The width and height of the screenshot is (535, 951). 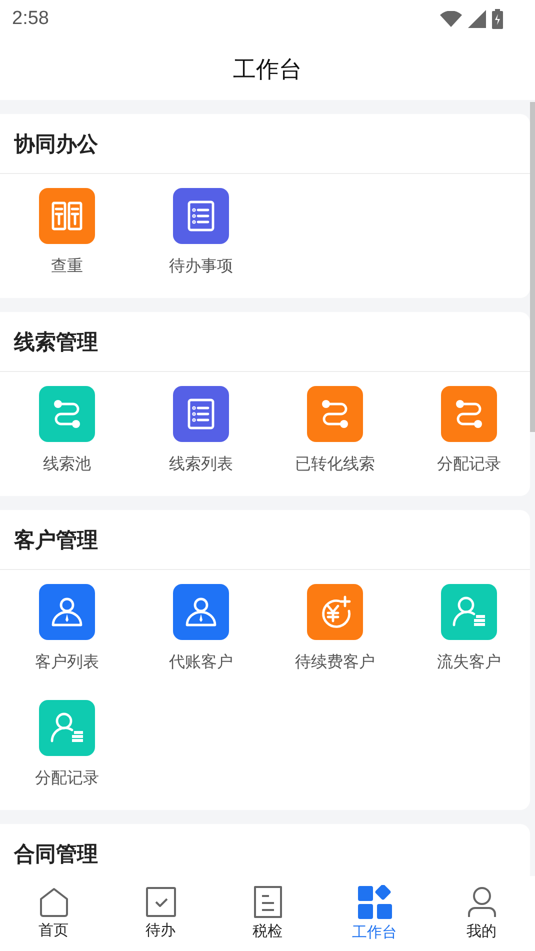 What do you see at coordinates (67, 464) in the screenshot?
I see `app-label: 线索池` at bounding box center [67, 464].